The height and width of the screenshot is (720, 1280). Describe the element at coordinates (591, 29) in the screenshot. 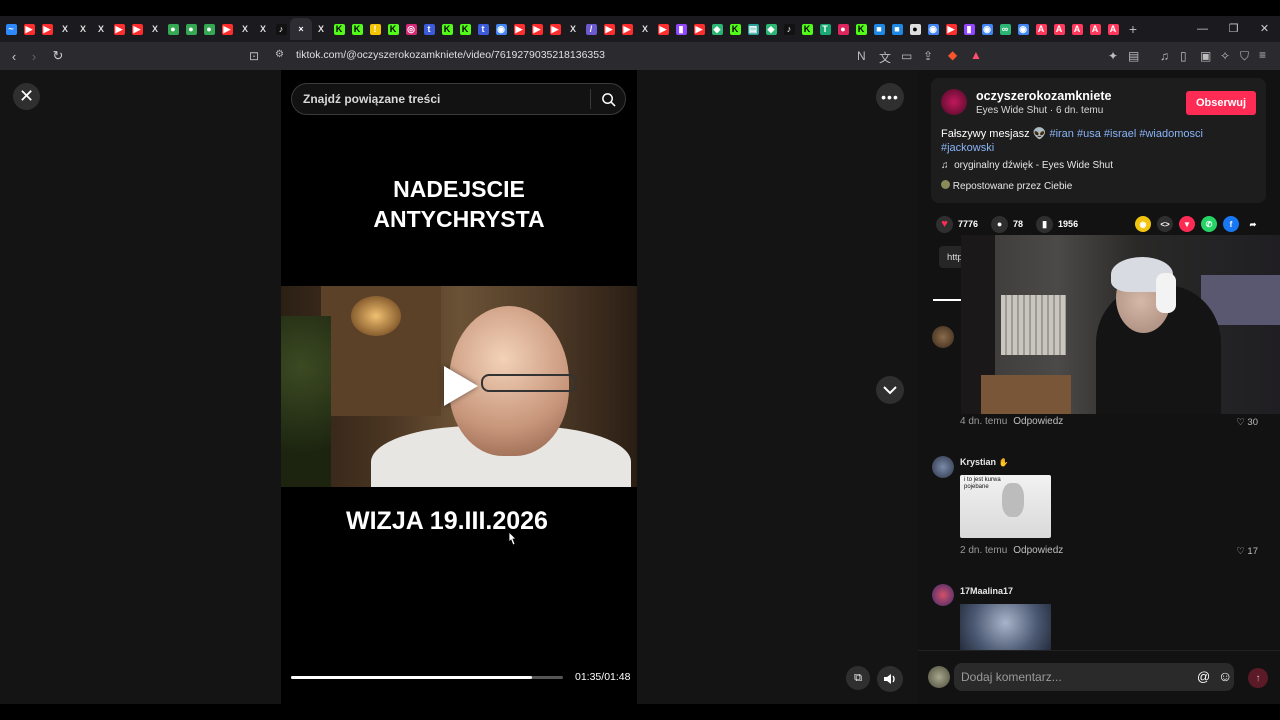

I see `browser-tab: /` at that location.